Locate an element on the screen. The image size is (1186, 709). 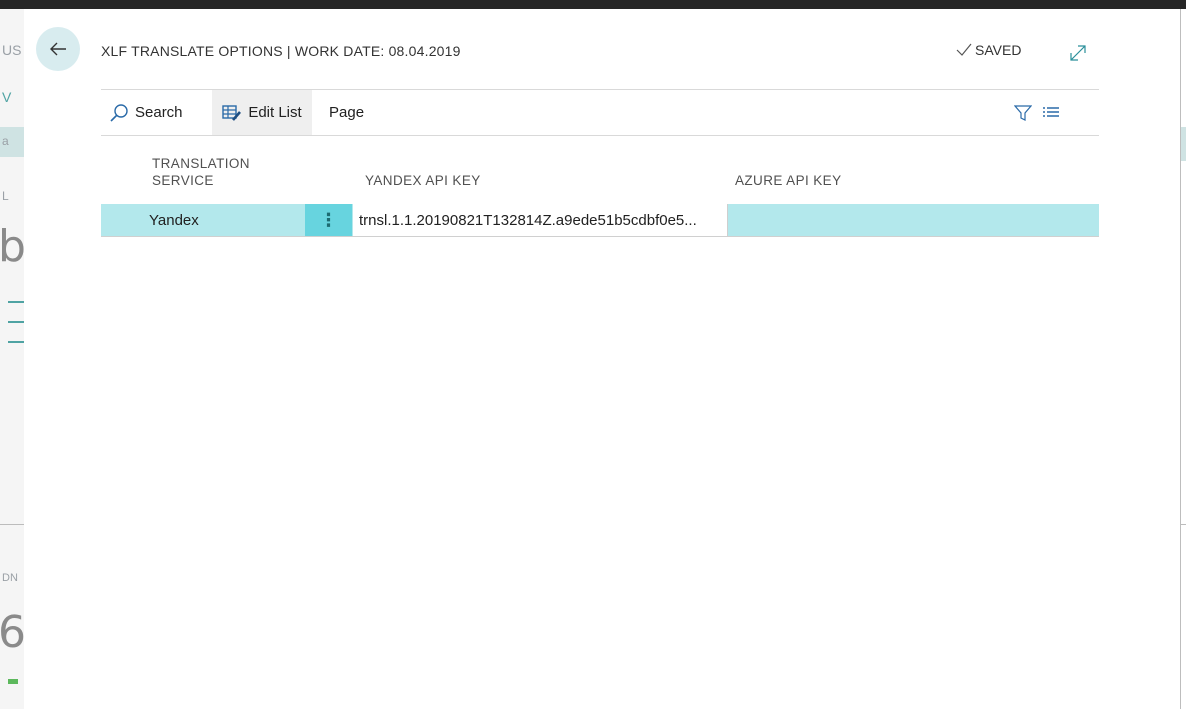
bg-band is located at coordinates (1183, 144).